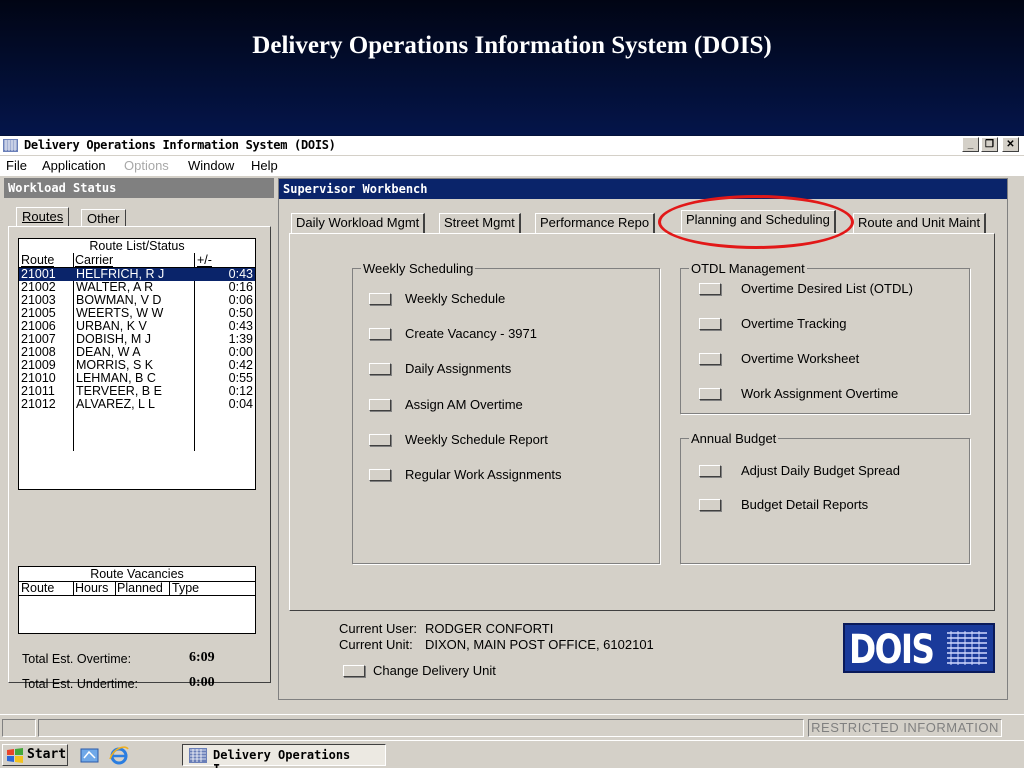 The height and width of the screenshot is (768, 1024). What do you see at coordinates (418, 268) in the screenshot?
I see `weekly-scheduling-title: Weekly Scheduling` at bounding box center [418, 268].